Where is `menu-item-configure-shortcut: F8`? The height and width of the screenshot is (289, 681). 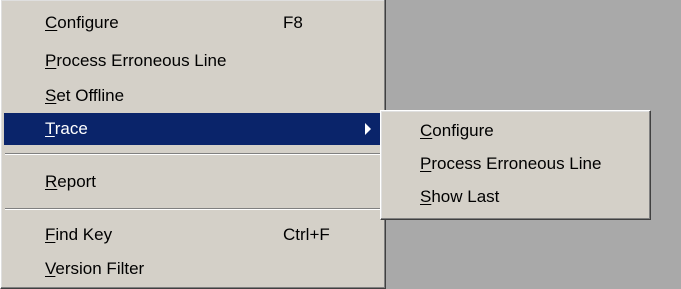
menu-item-configure-shortcut: F8 is located at coordinates (293, 22).